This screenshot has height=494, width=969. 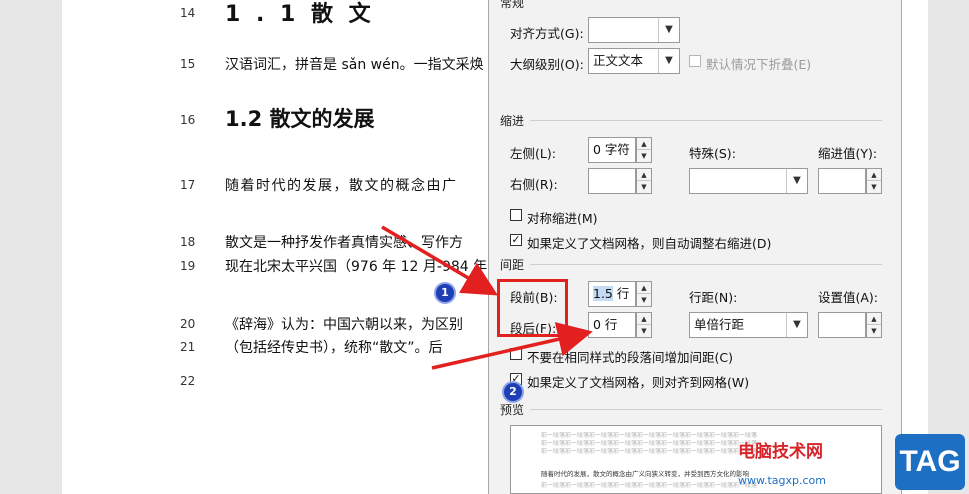 I want to click on step-badge-2: 2, so click(x=513, y=392).